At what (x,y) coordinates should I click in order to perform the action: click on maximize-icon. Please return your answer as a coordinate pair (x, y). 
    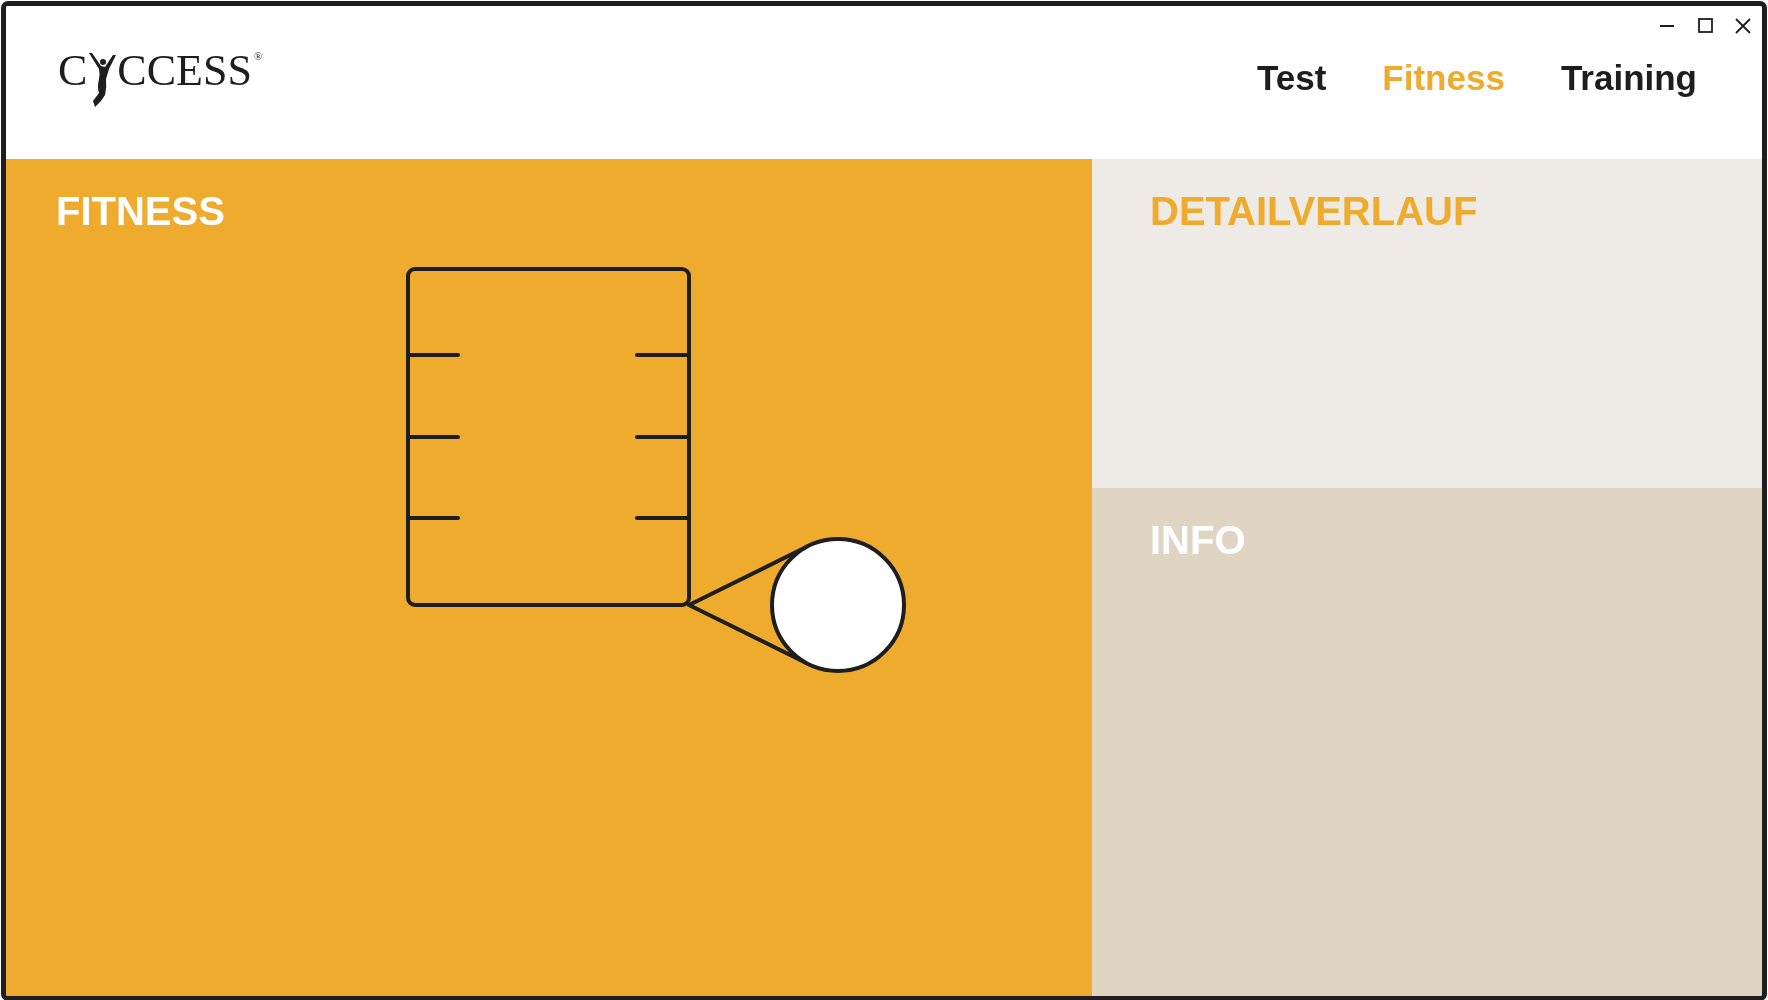
    Looking at the image, I should click on (1705, 26).